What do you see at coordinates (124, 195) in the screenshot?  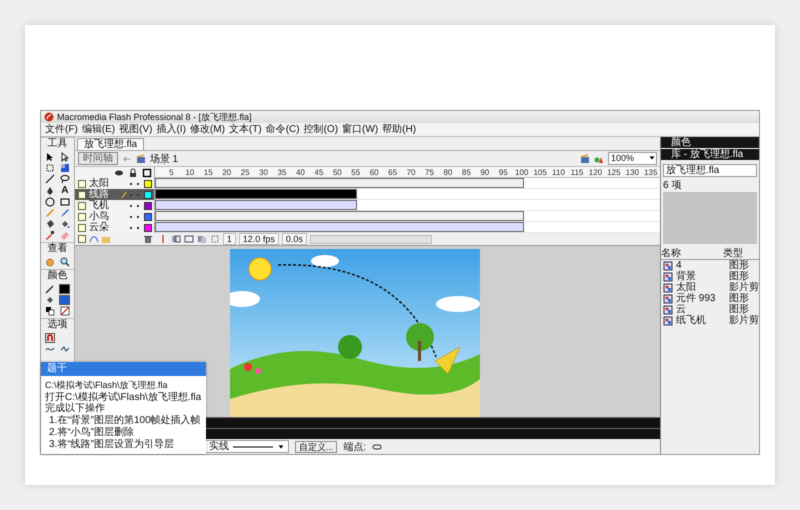 I see `pencil-icon` at bounding box center [124, 195].